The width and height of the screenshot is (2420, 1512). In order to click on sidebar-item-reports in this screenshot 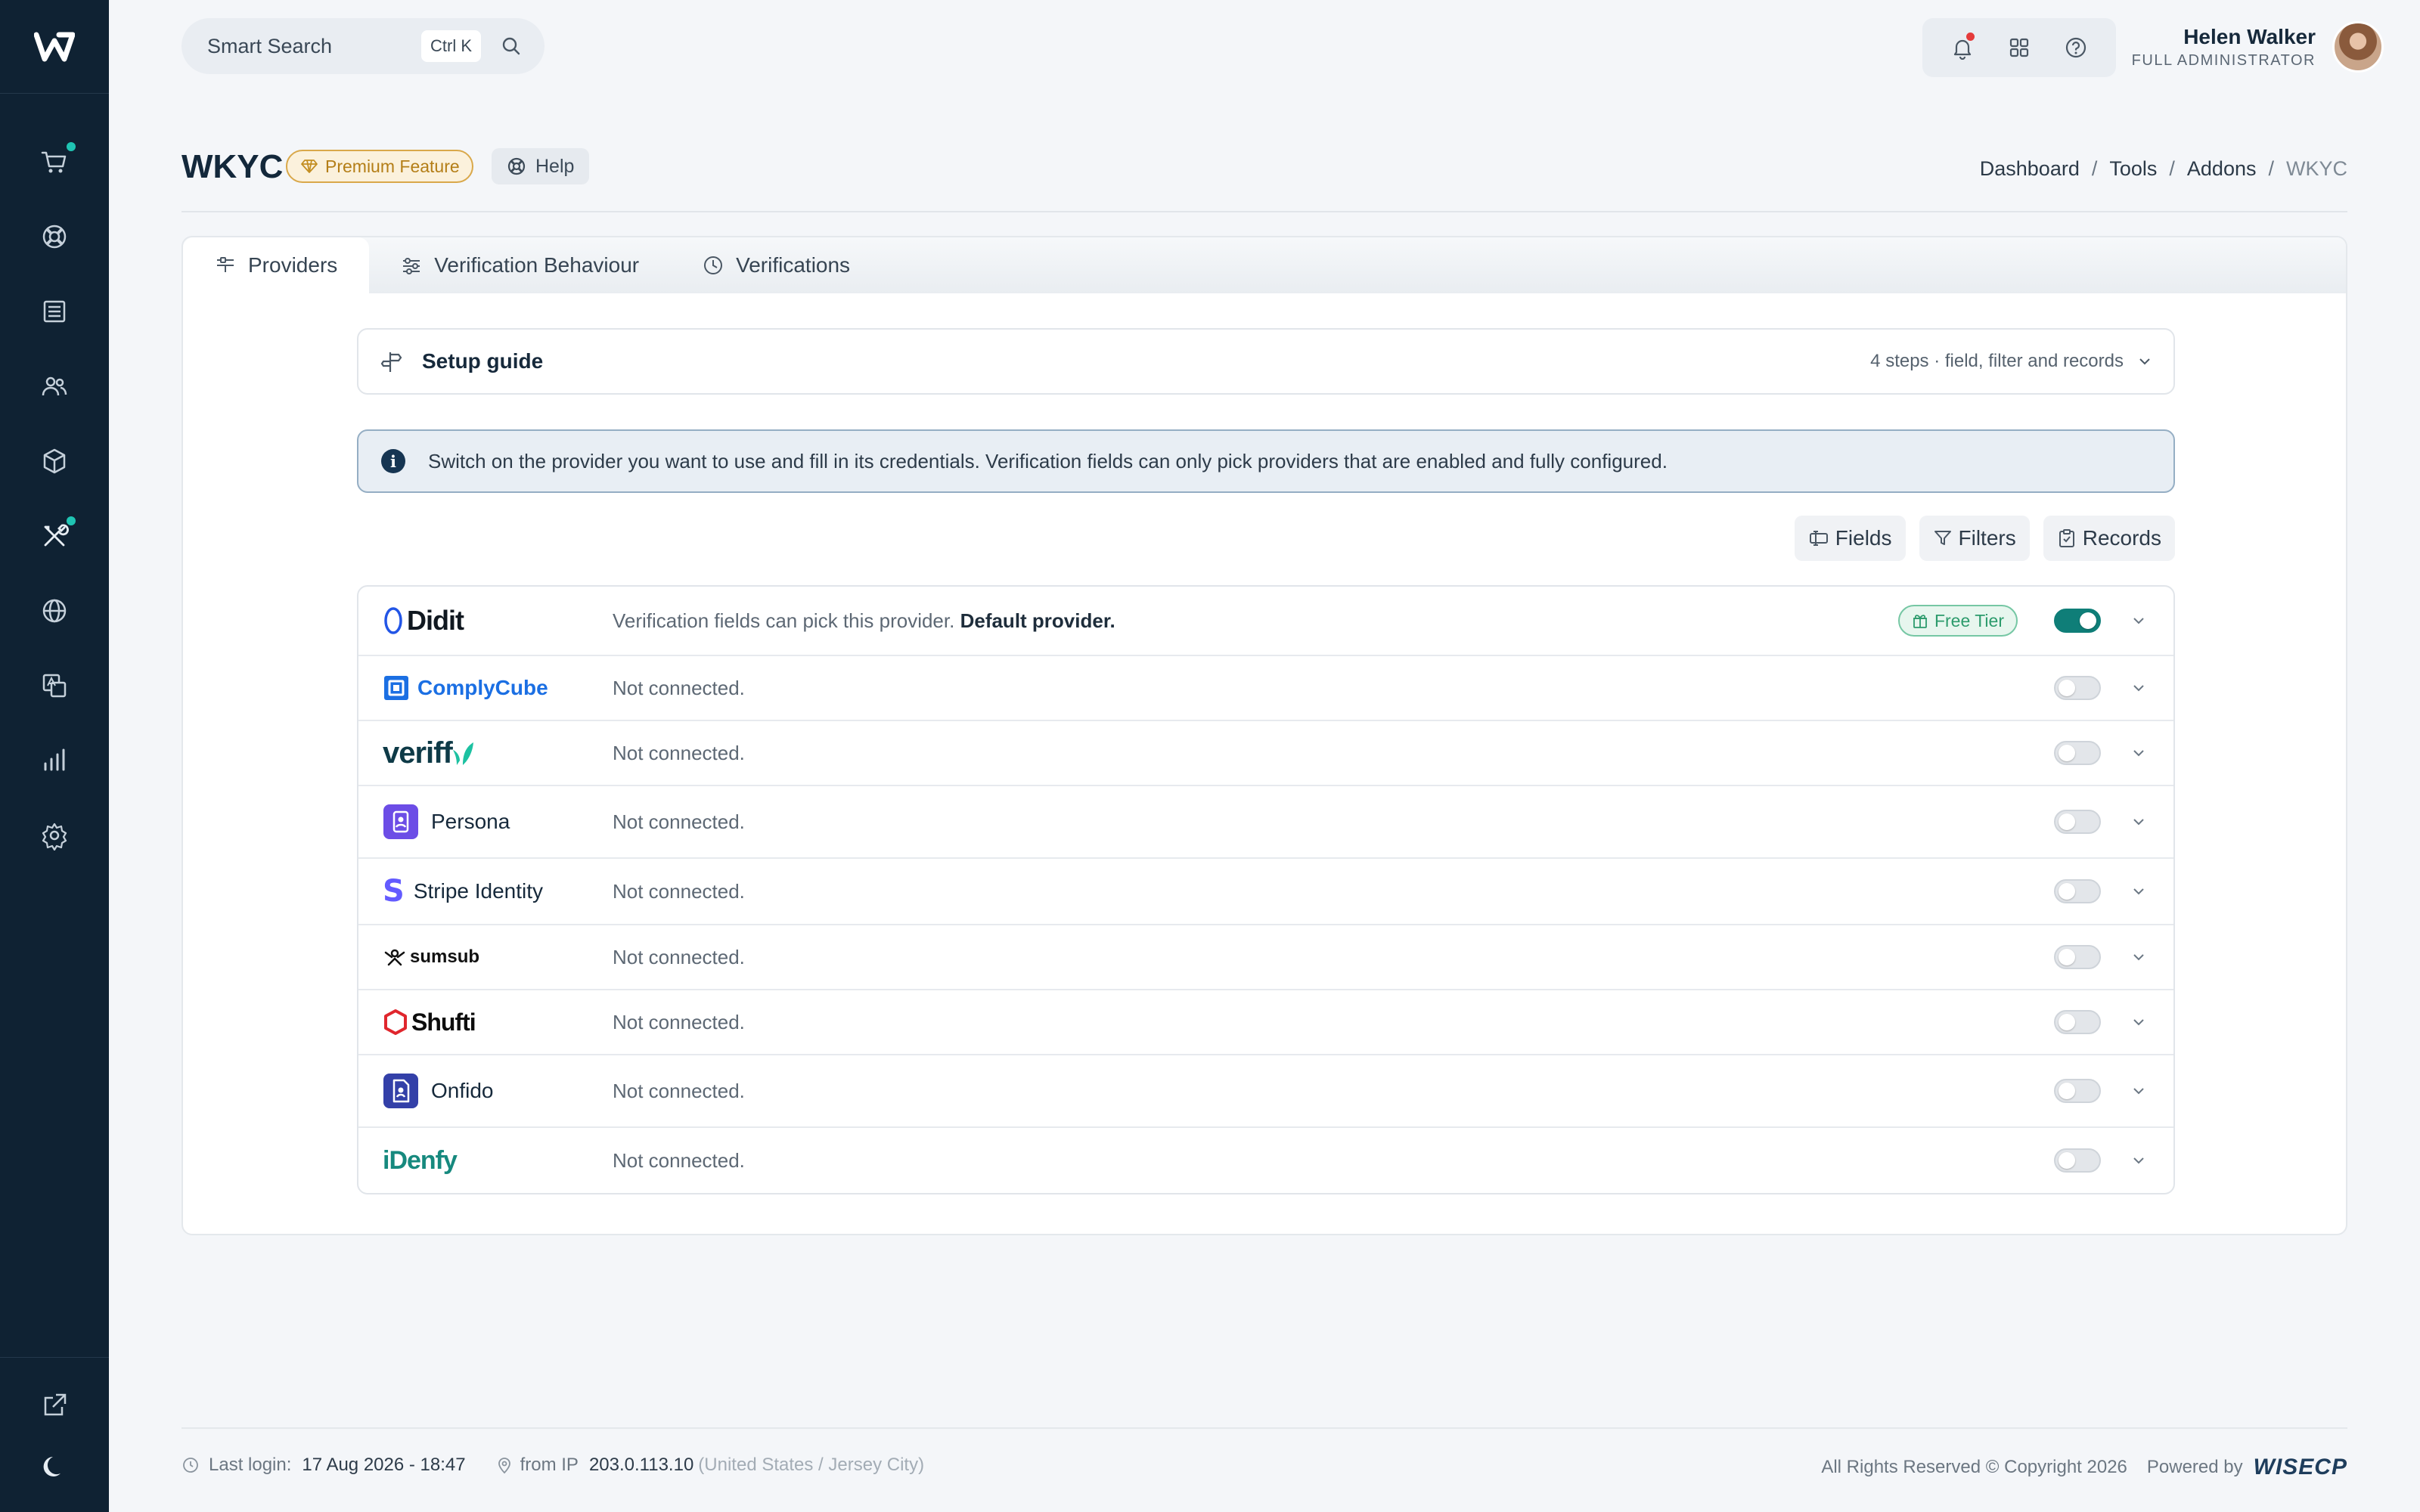, I will do `click(54, 760)`.